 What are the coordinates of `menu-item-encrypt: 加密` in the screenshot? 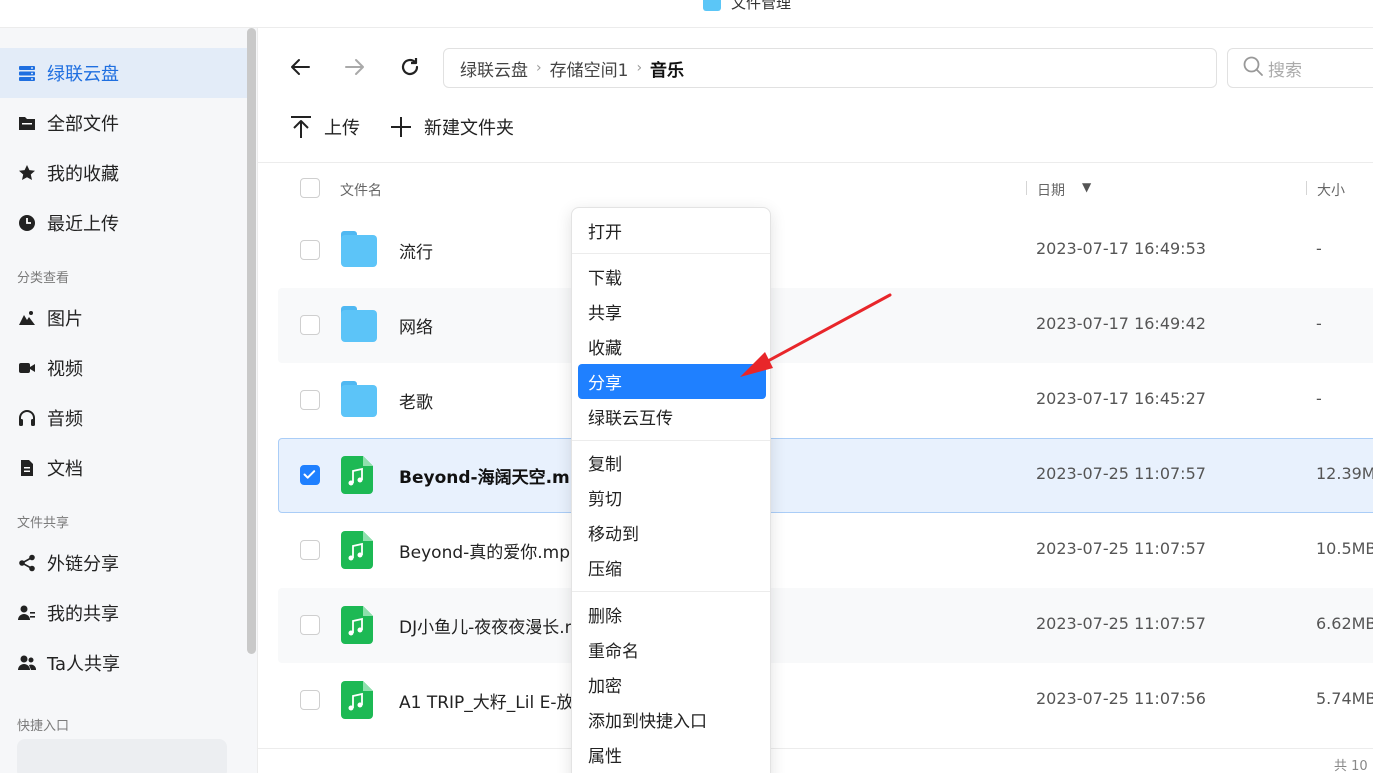 It's located at (672, 684).